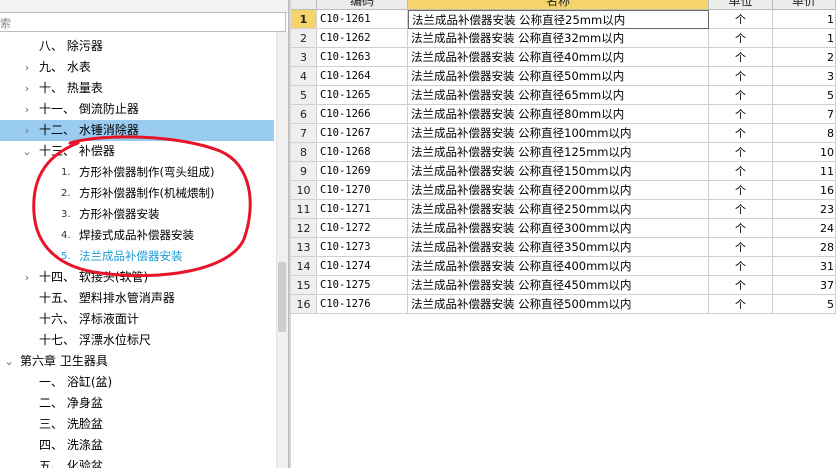  I want to click on price-cell: 37, so click(804, 285).